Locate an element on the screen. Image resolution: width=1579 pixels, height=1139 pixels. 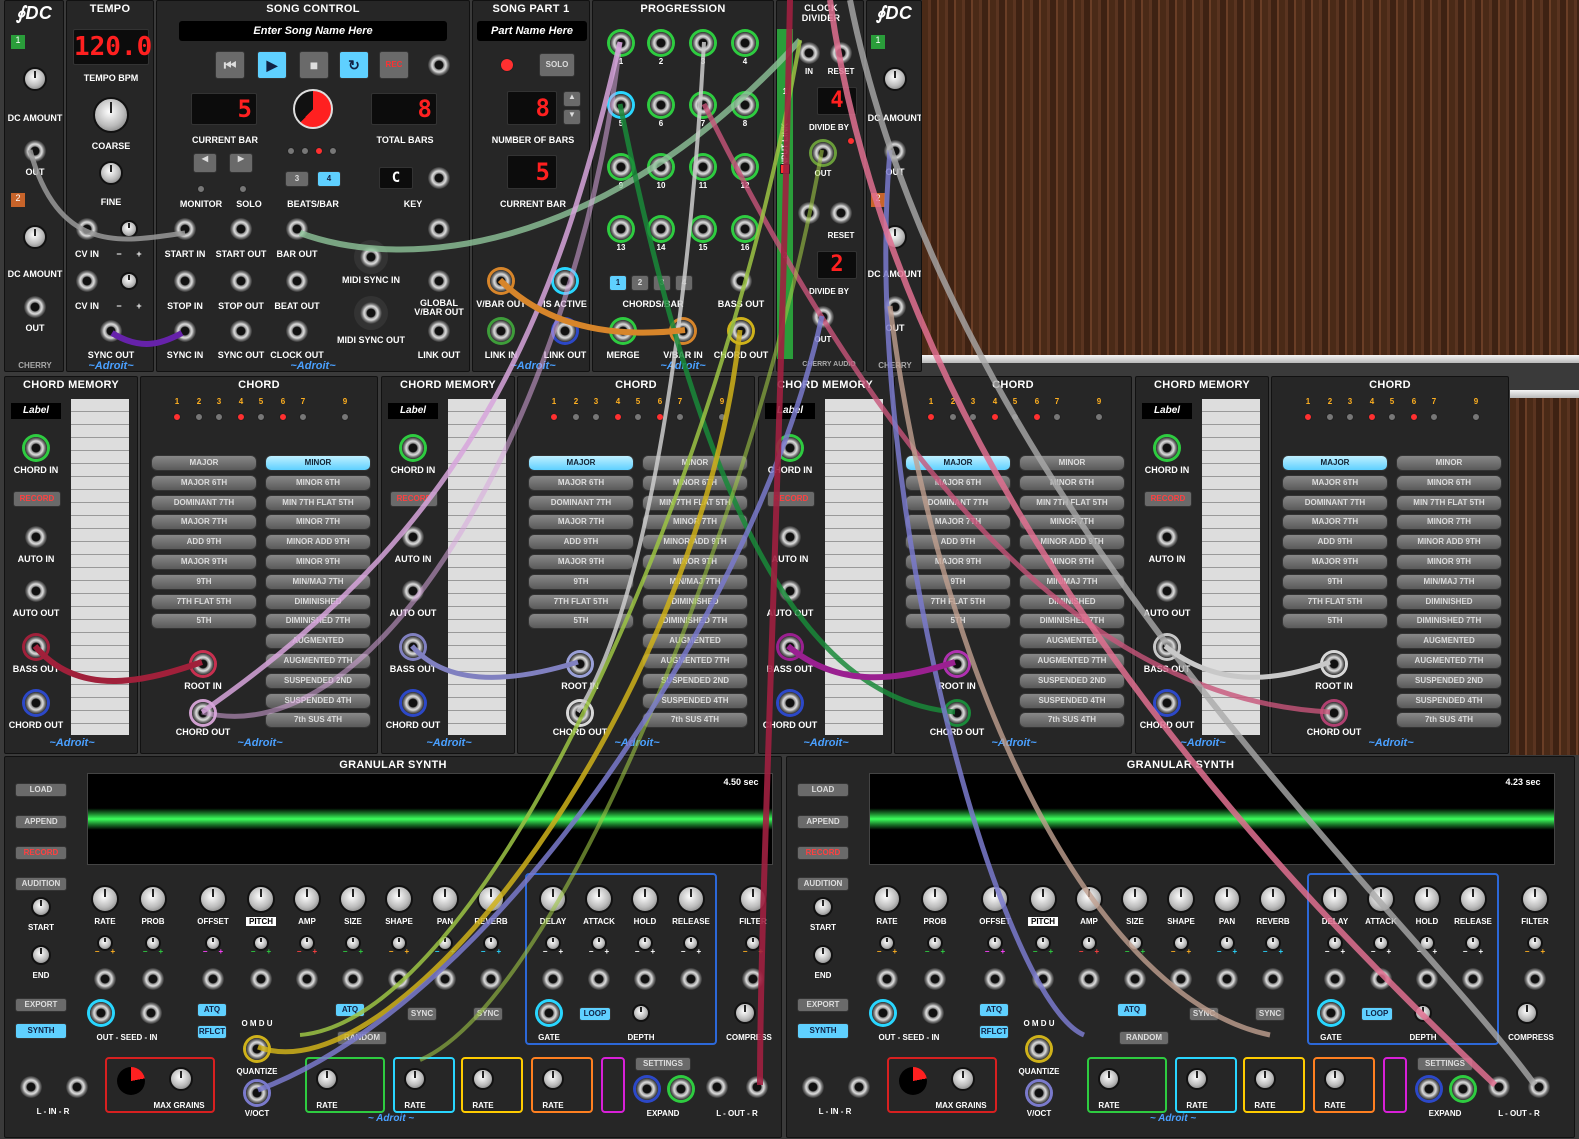
amp-cv-jack is located at coordinates (1089, 979).